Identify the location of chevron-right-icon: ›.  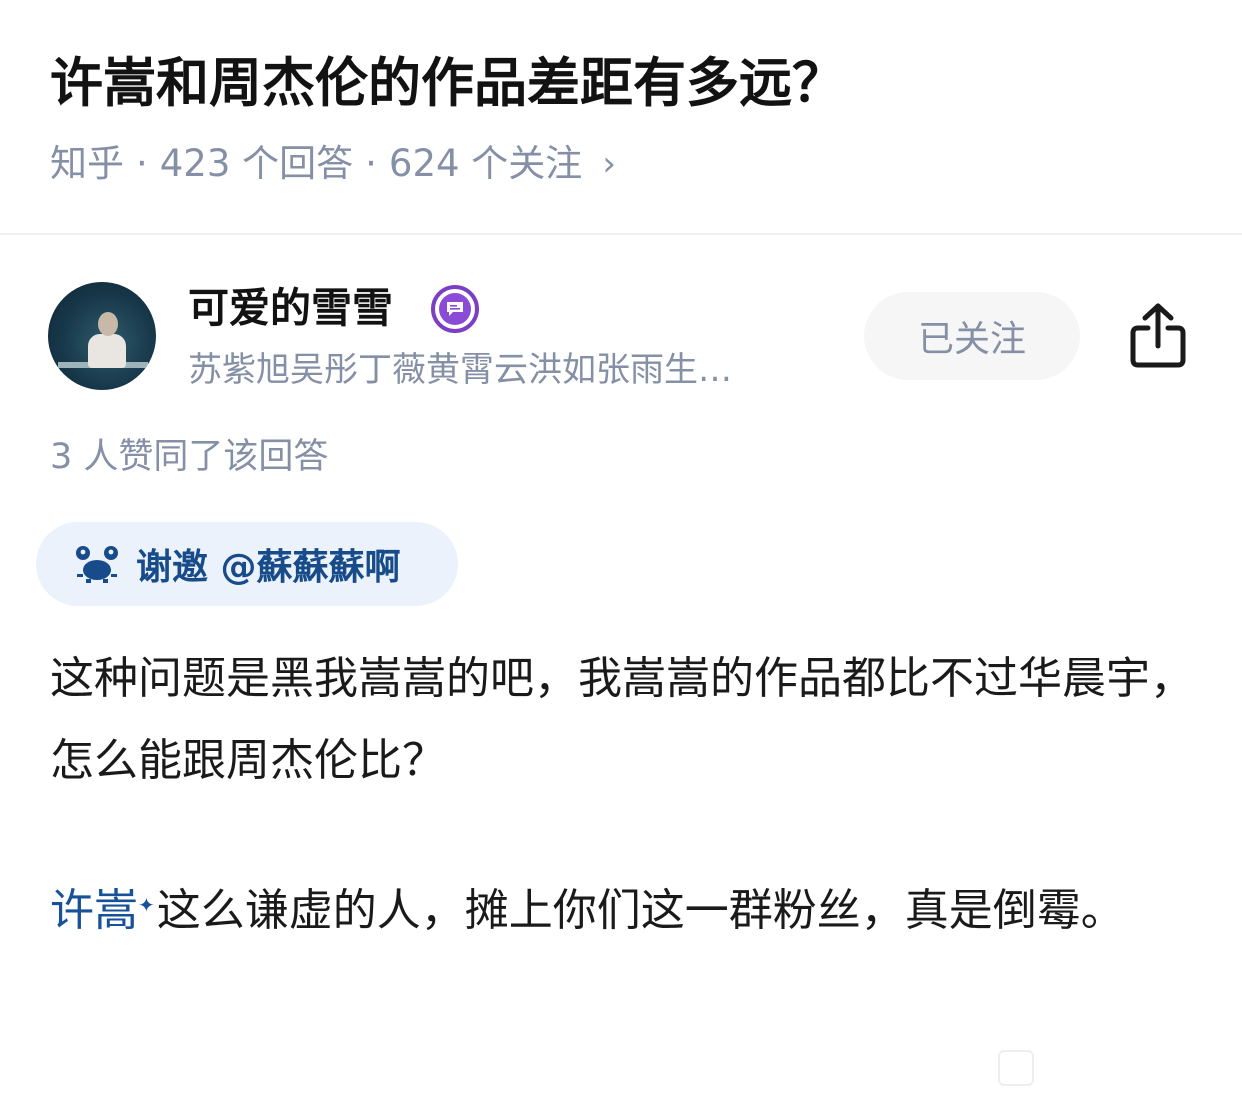
(609, 164).